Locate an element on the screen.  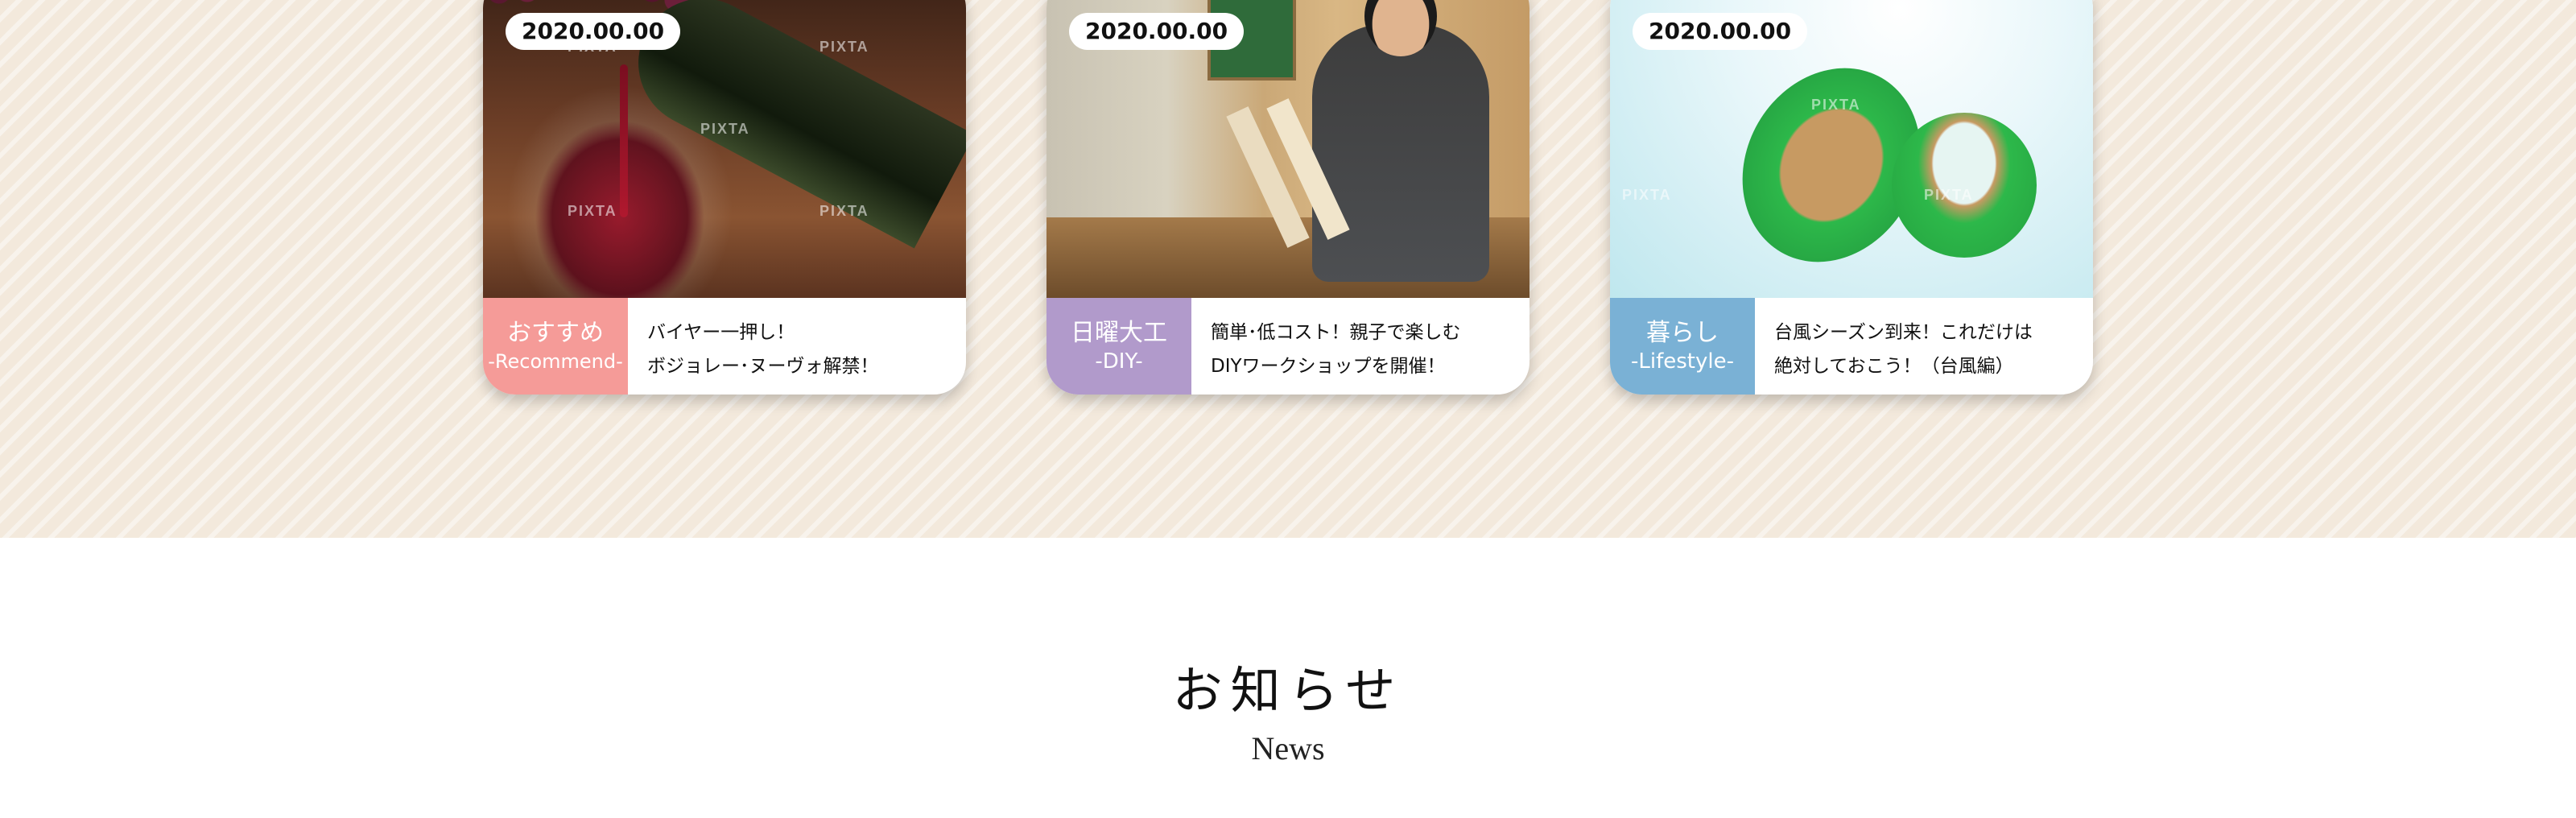
news-section-heading: お知らせ News is located at coordinates (1288, 715).